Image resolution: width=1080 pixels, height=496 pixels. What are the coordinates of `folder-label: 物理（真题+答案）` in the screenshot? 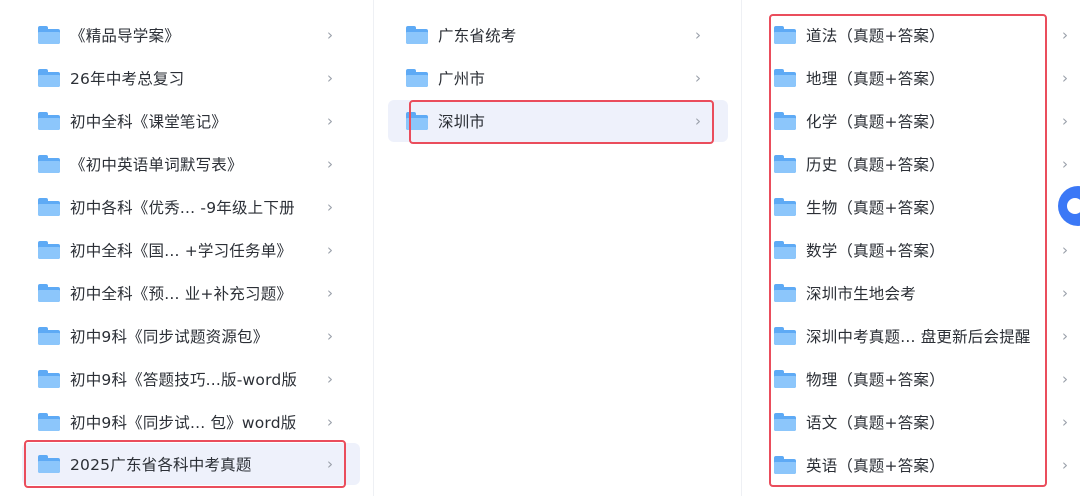 It's located at (875, 380).